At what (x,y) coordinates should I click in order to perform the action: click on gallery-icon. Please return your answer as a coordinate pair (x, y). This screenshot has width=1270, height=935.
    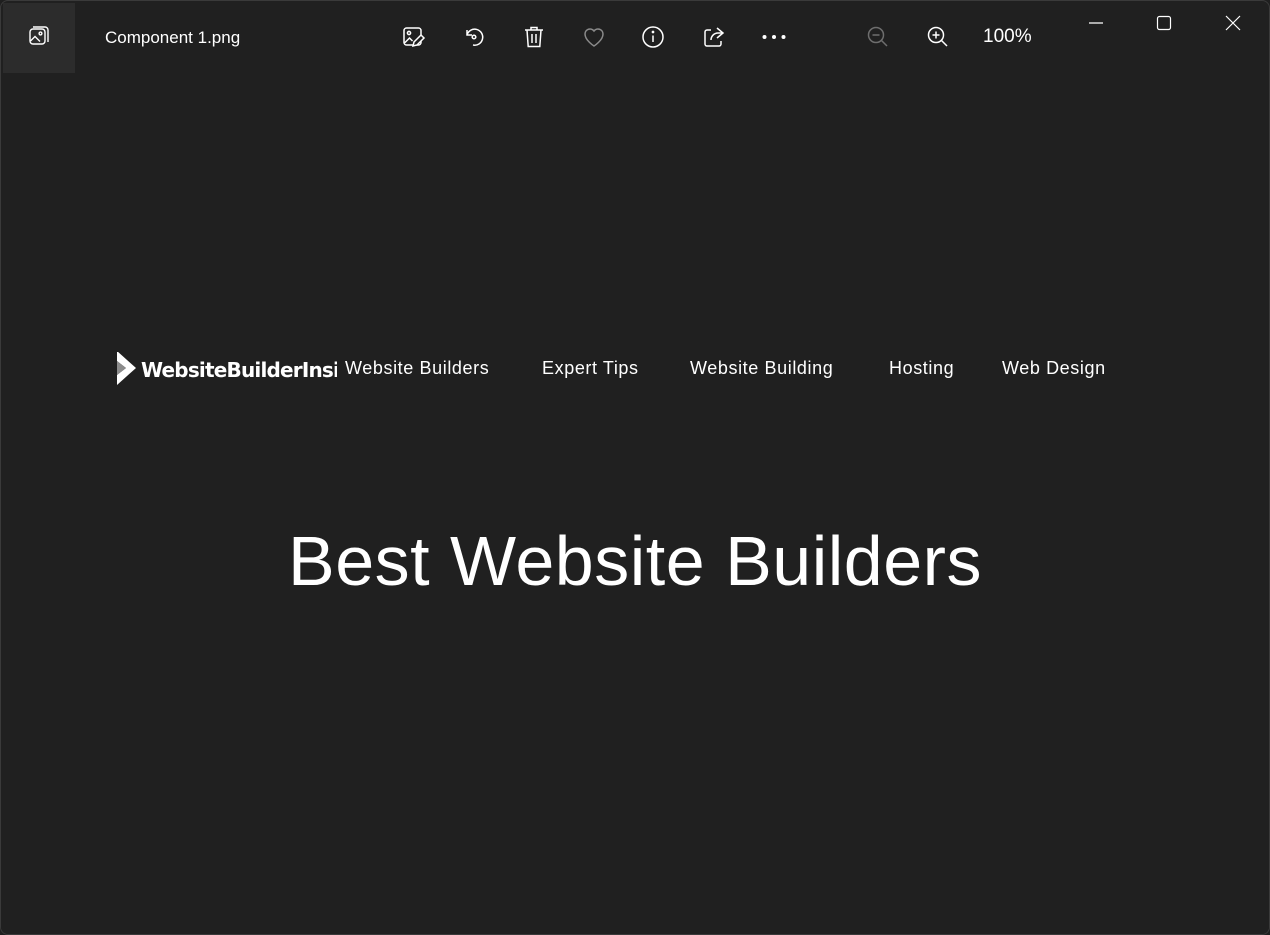
    Looking at the image, I should click on (39, 38).